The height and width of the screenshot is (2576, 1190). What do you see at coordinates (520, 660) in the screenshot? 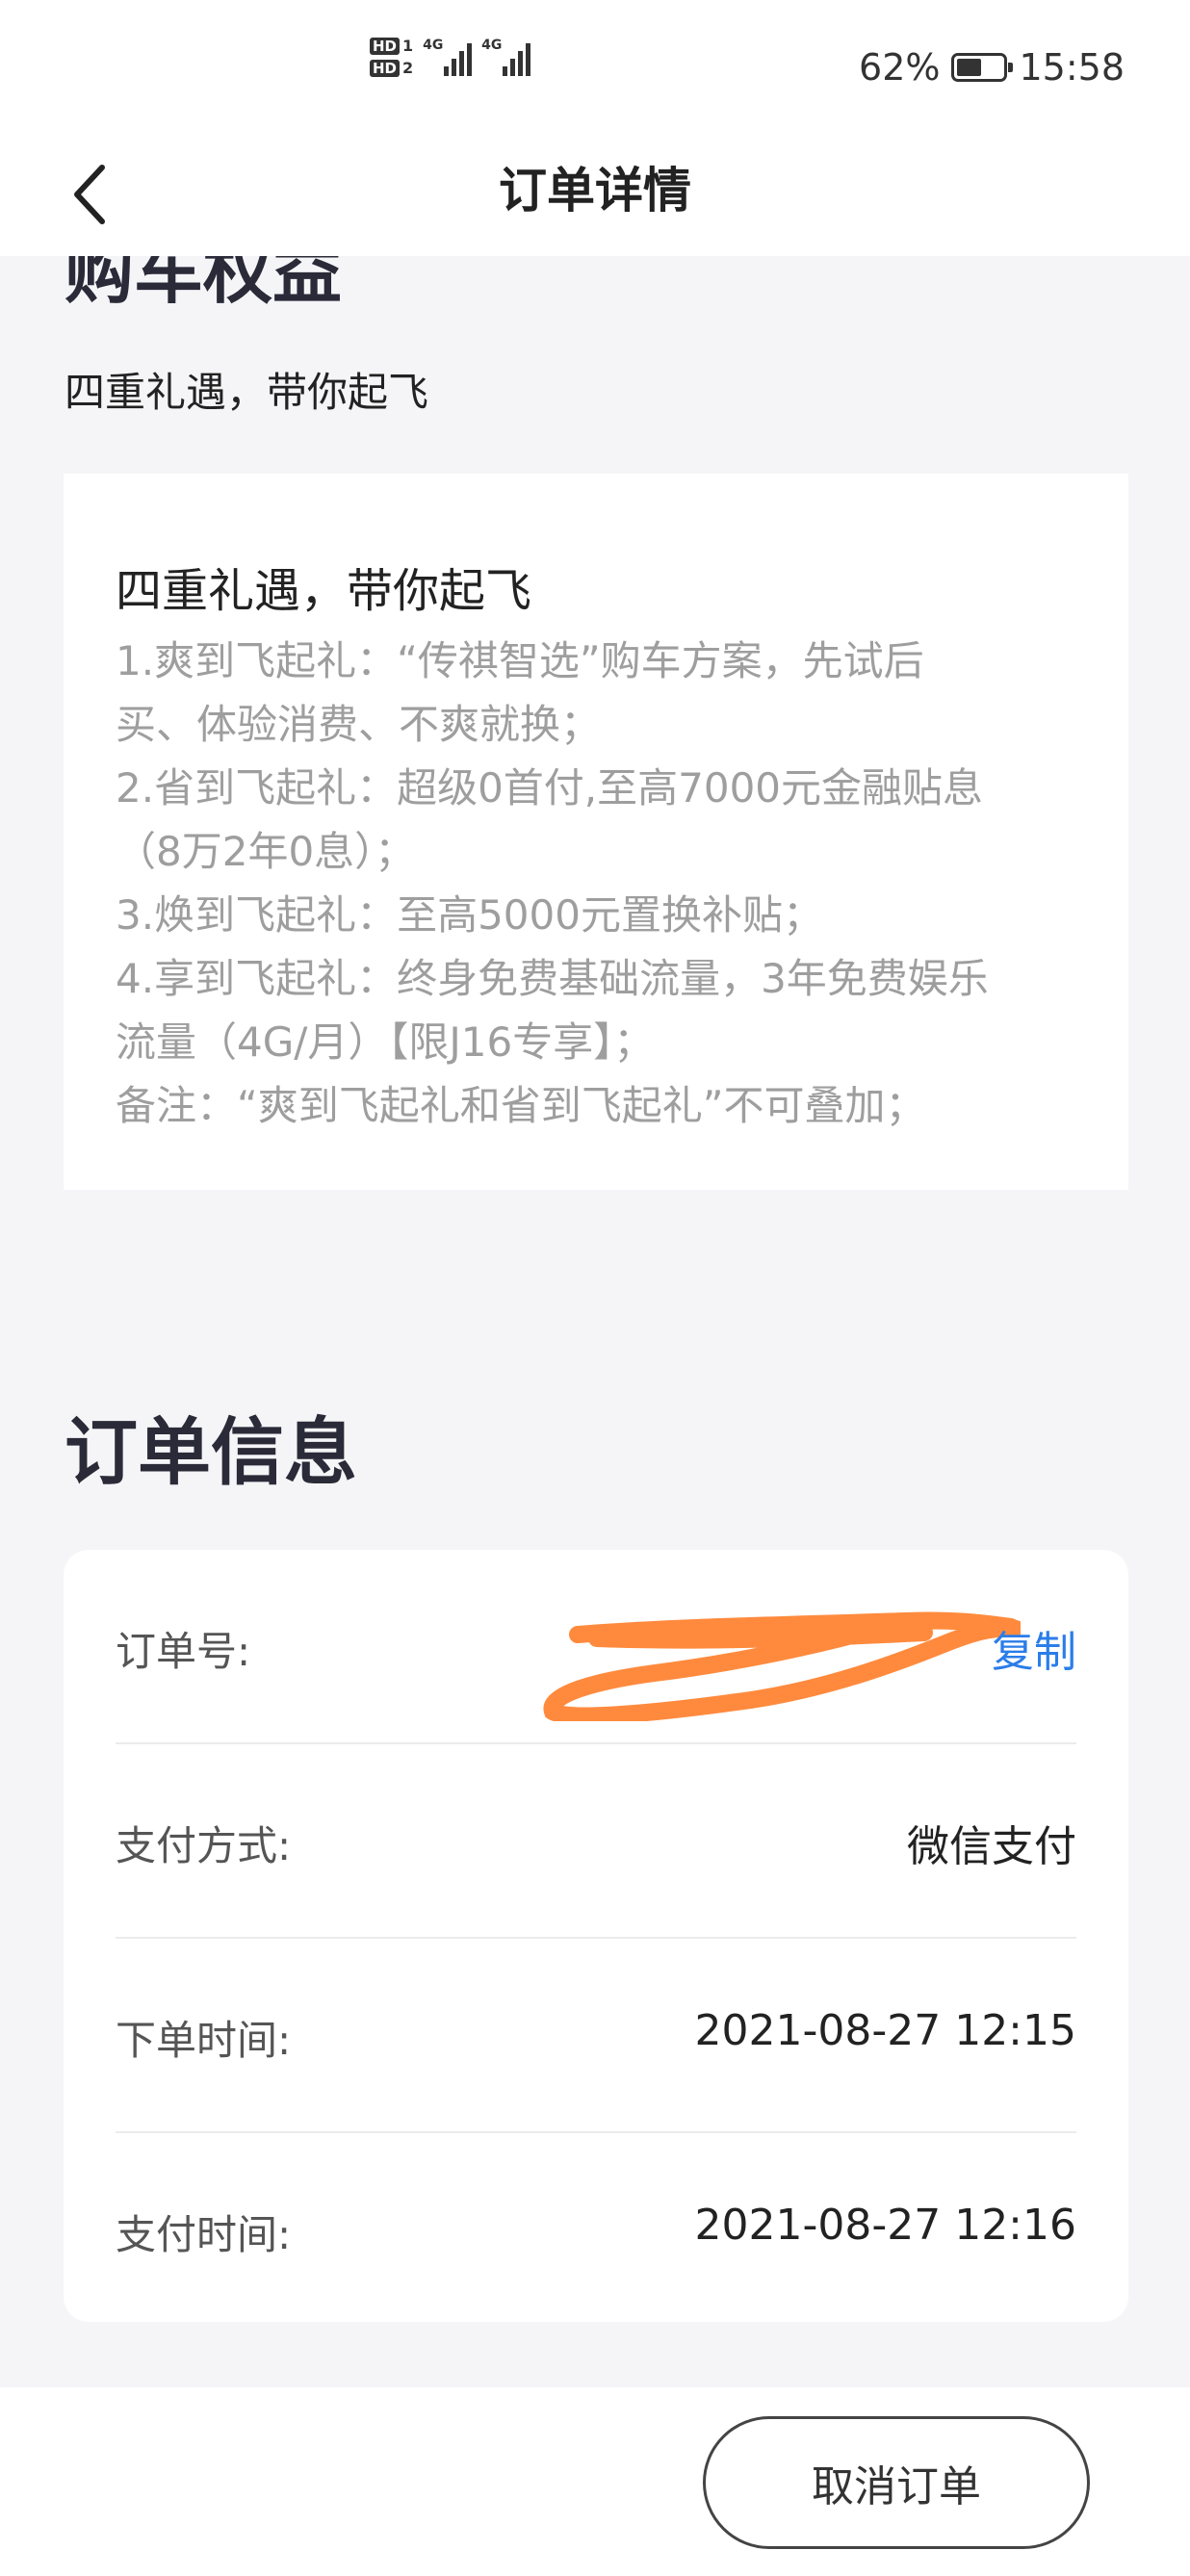
I see `benefit-line: 1.爽到飞起礼：“传祺智选”购车方案，先试后` at bounding box center [520, 660].